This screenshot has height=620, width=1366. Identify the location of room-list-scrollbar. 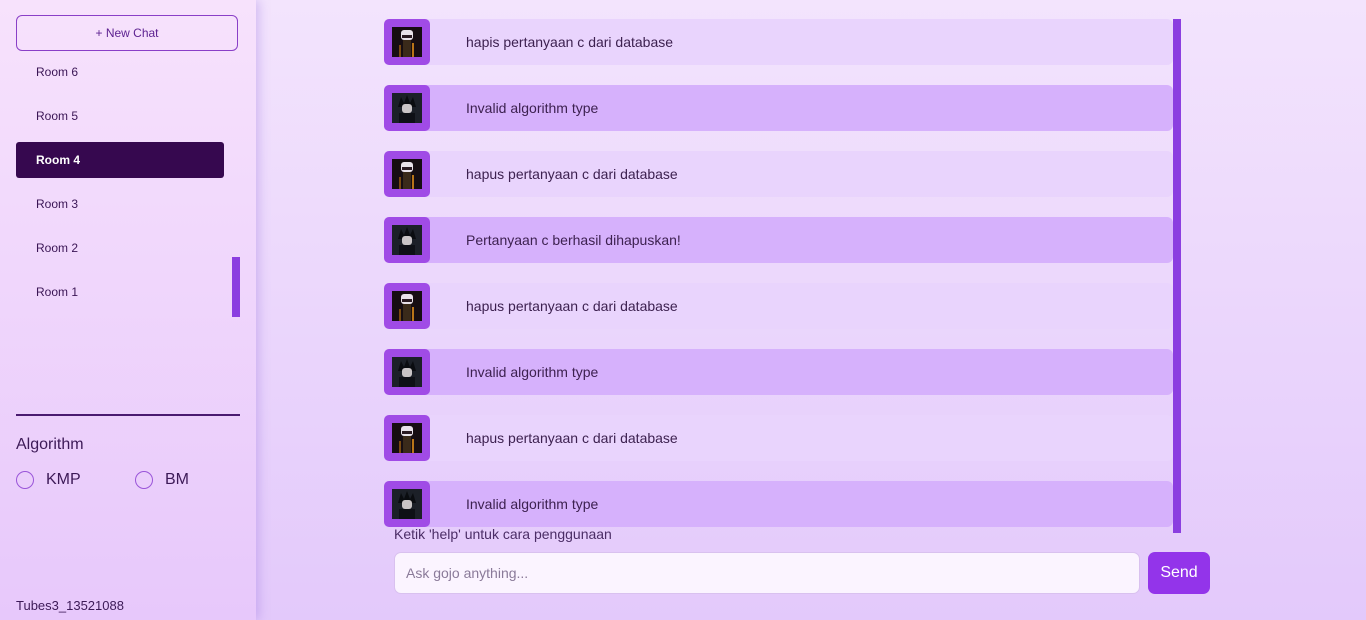
(236, 287).